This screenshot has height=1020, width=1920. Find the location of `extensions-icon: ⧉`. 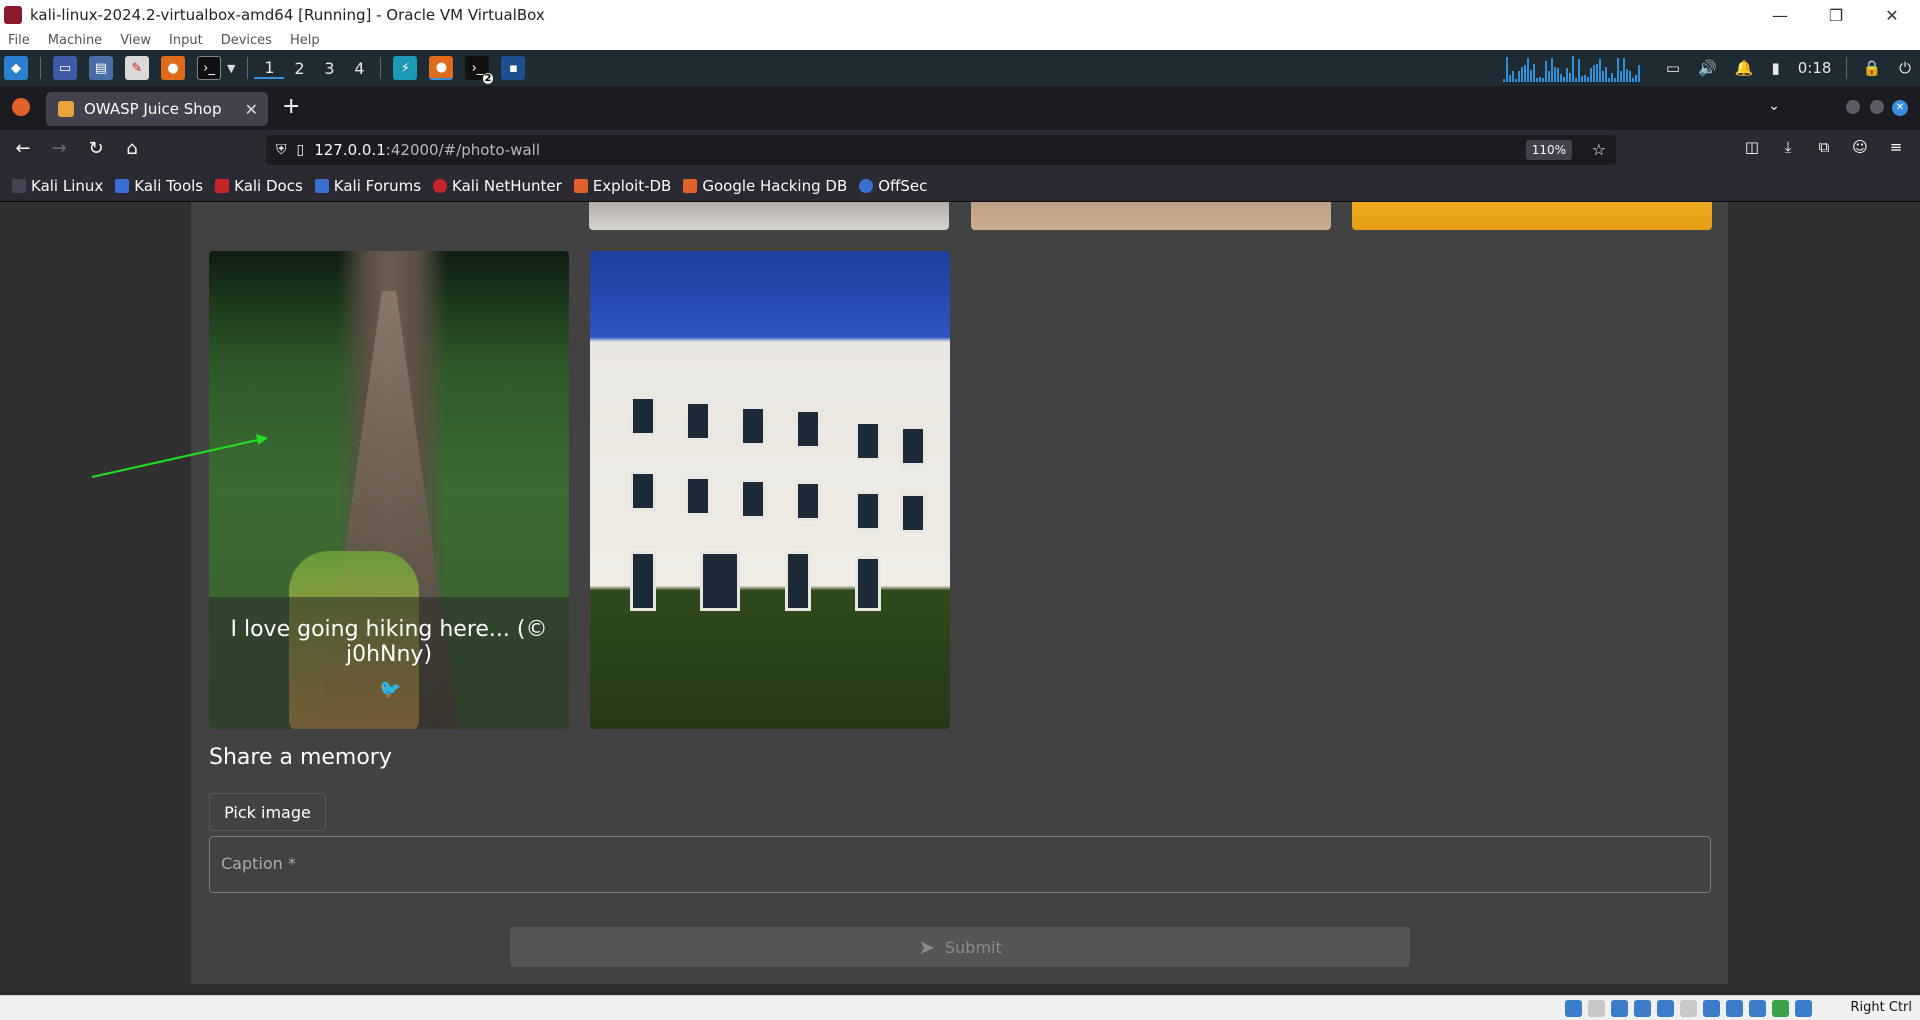

extensions-icon: ⧉ is located at coordinates (1824, 147).